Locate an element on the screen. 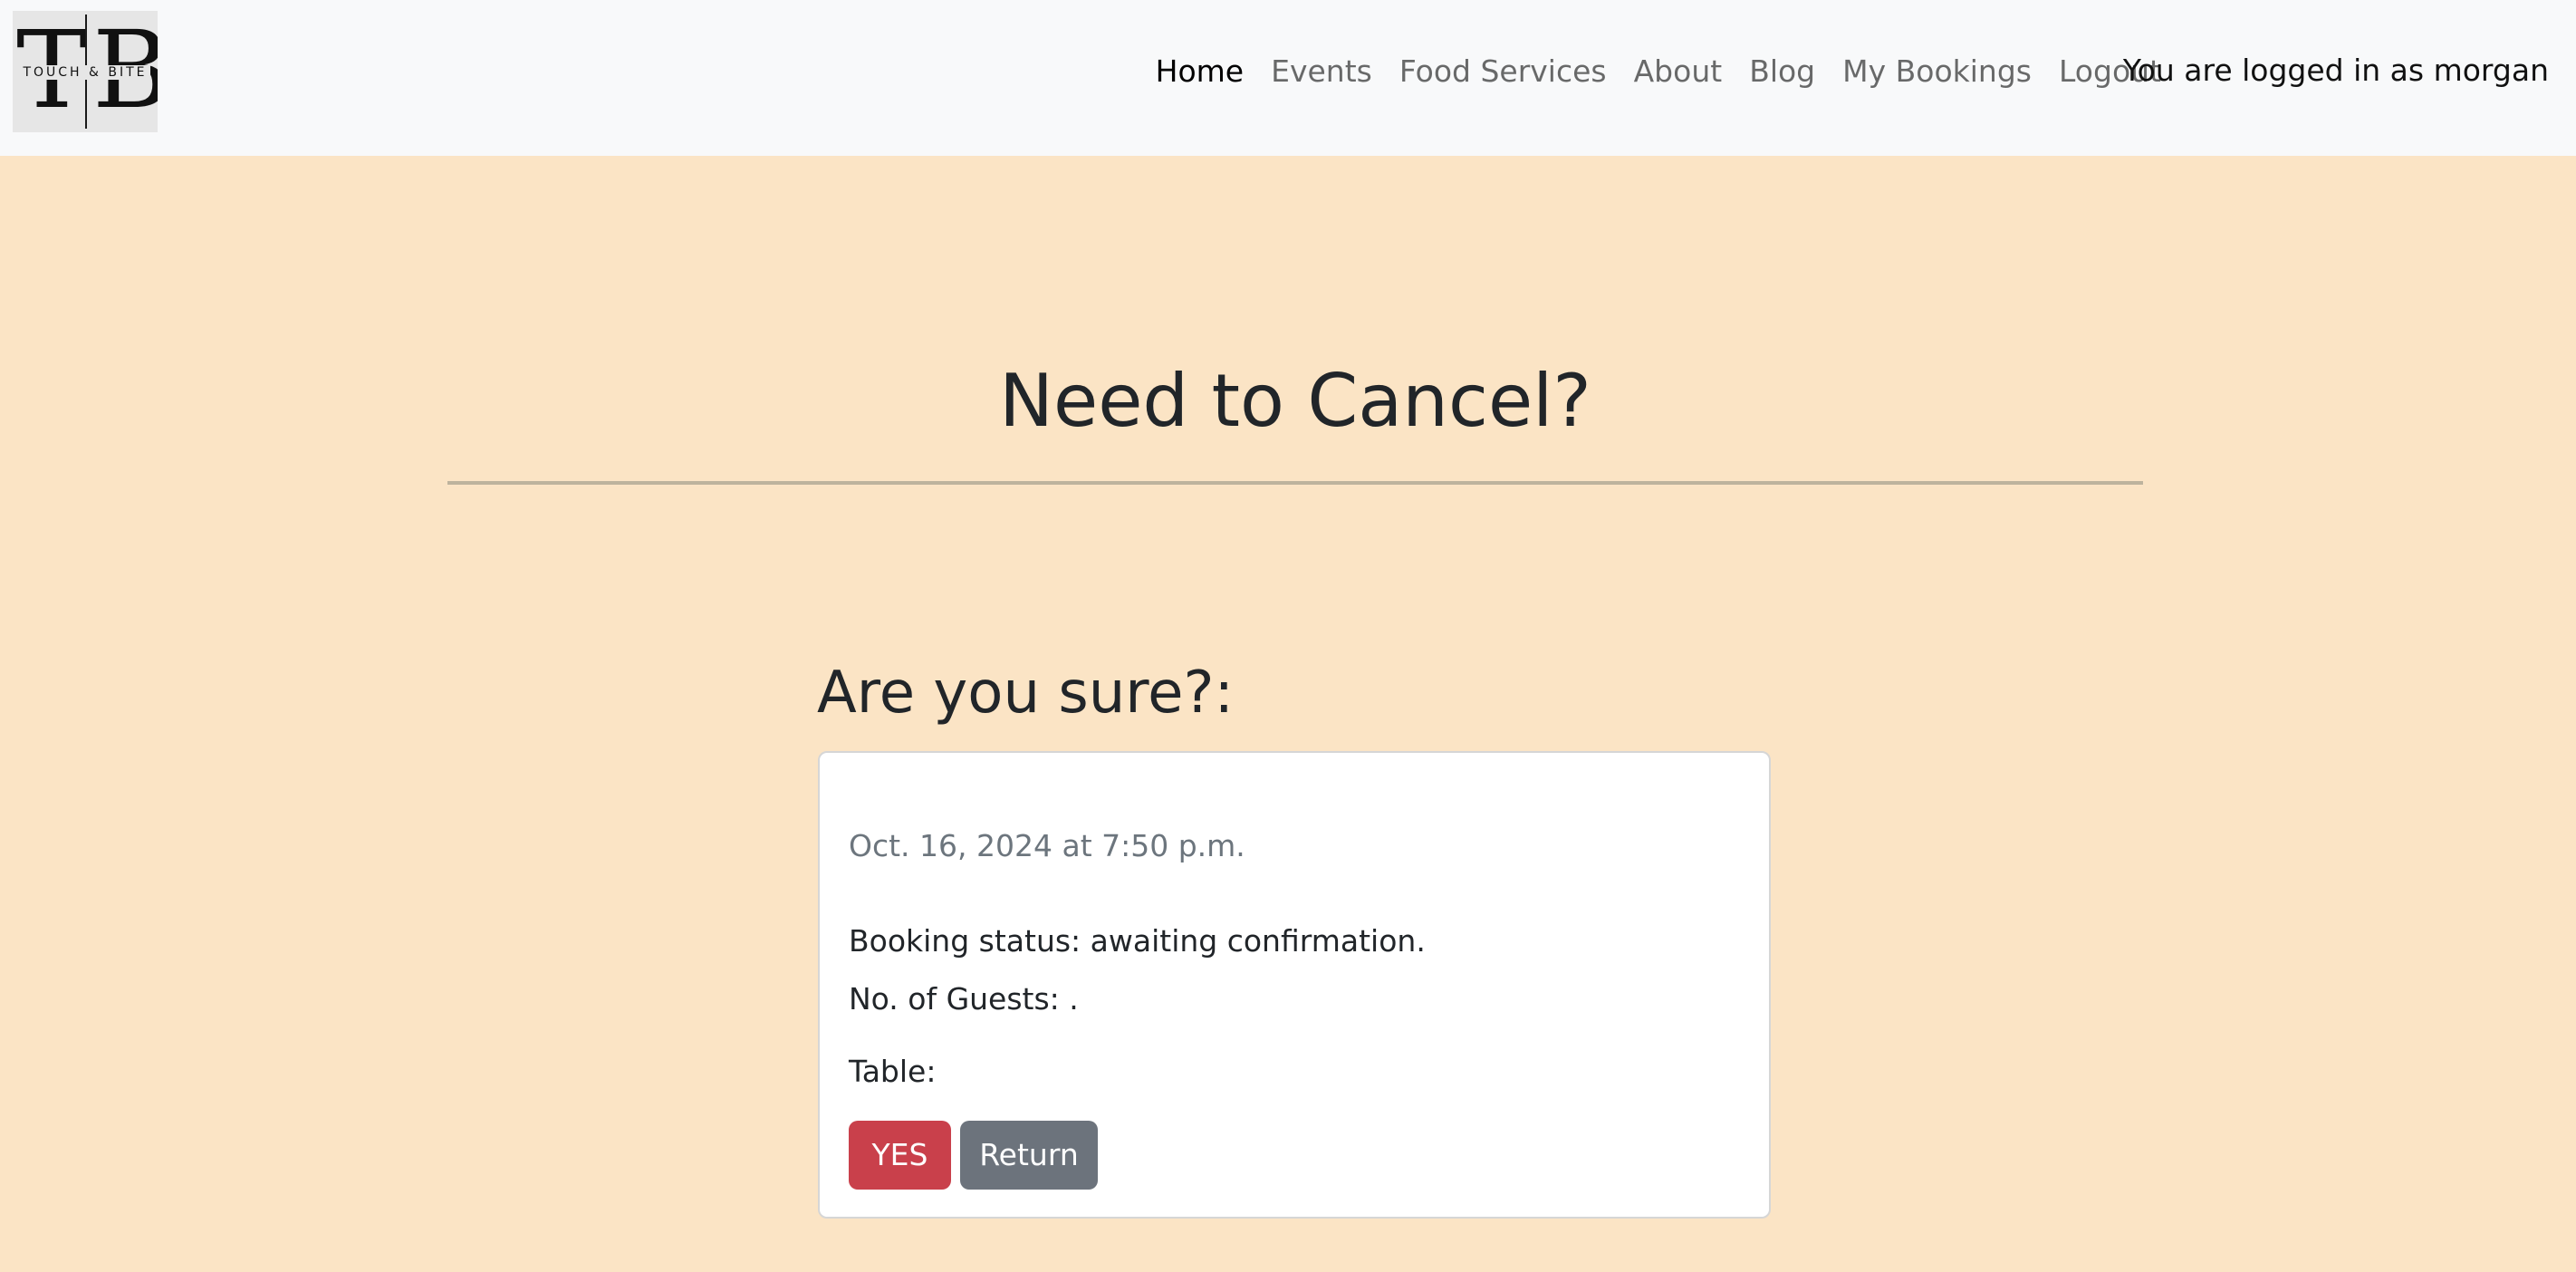 This screenshot has width=2576, height=1272. nav-item-my-bookings: My Bookings is located at coordinates (1937, 71).